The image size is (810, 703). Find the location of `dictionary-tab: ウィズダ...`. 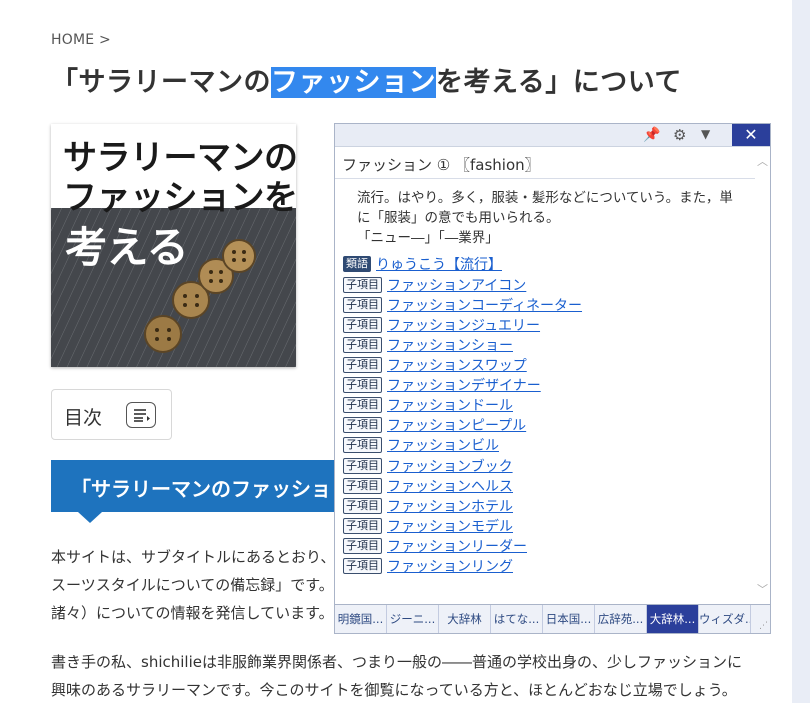

dictionary-tab: ウィズダ... is located at coordinates (725, 619).